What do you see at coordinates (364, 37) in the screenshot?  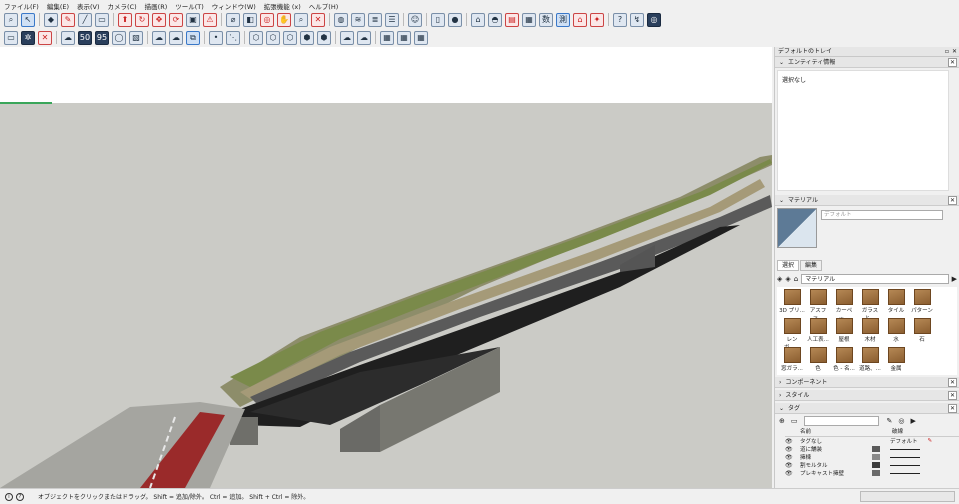 I see `cloud3-icon: ☁` at bounding box center [364, 37].